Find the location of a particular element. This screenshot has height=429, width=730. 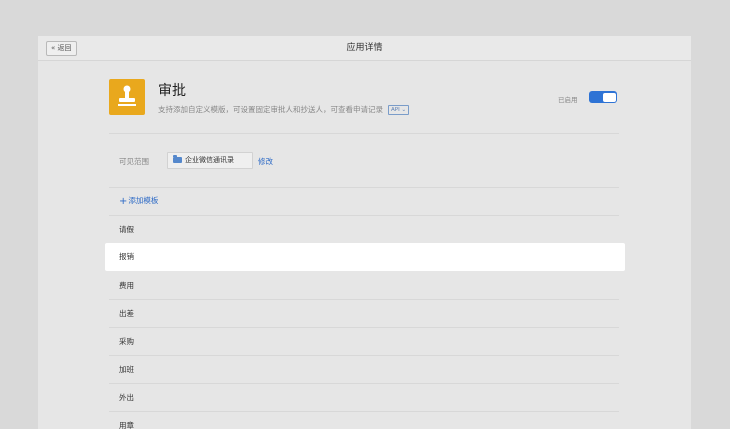

page-title: 应用详情 is located at coordinates (364, 48).